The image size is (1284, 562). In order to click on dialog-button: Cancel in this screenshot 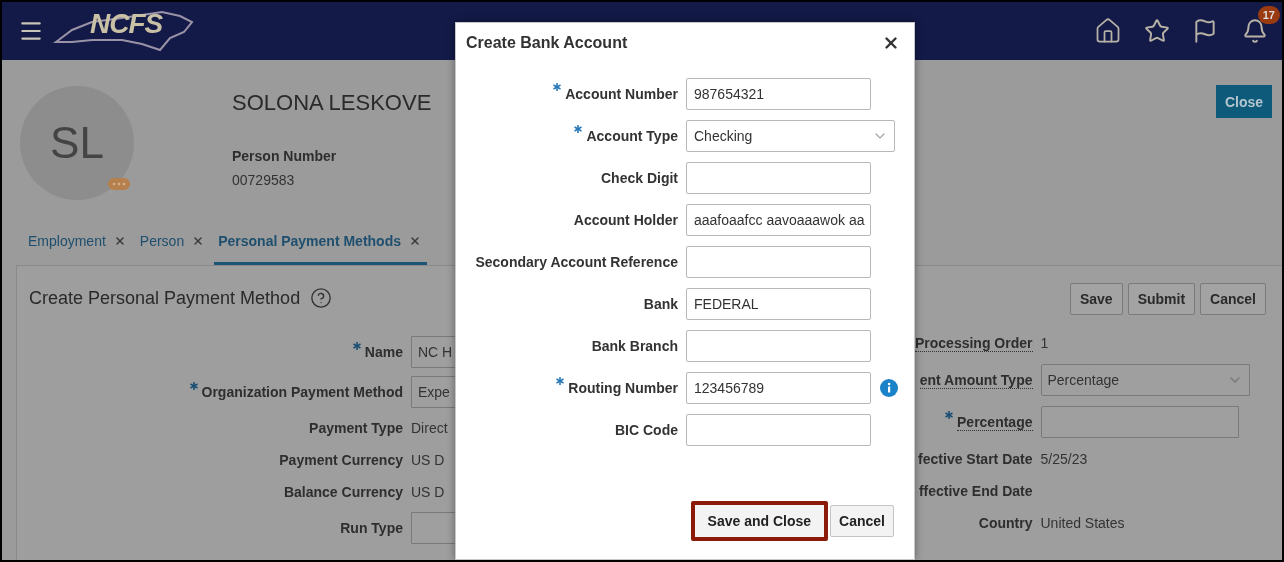, I will do `click(862, 521)`.